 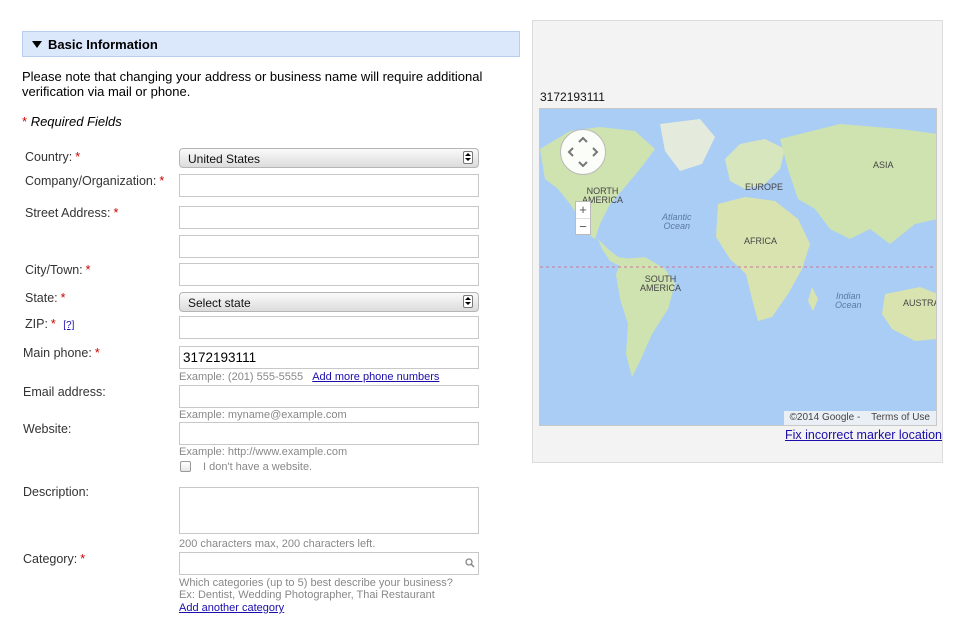 I want to click on zip-label-text: ZIP:, so click(x=36, y=324).